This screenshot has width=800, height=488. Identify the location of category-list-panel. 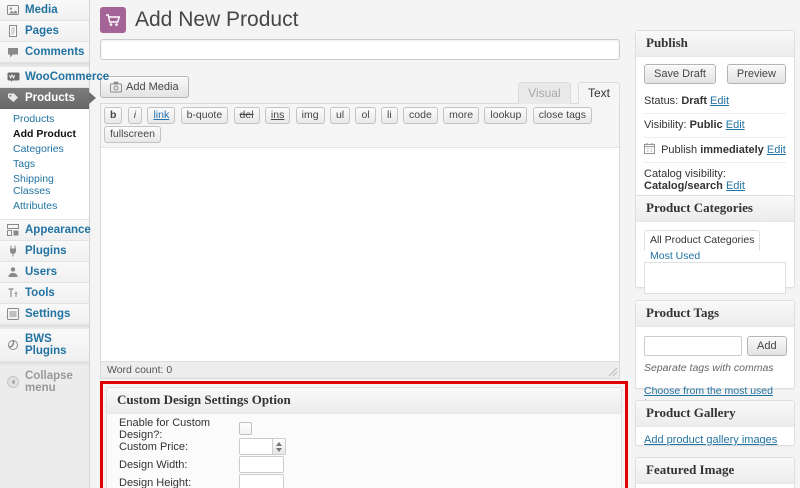
(715, 278).